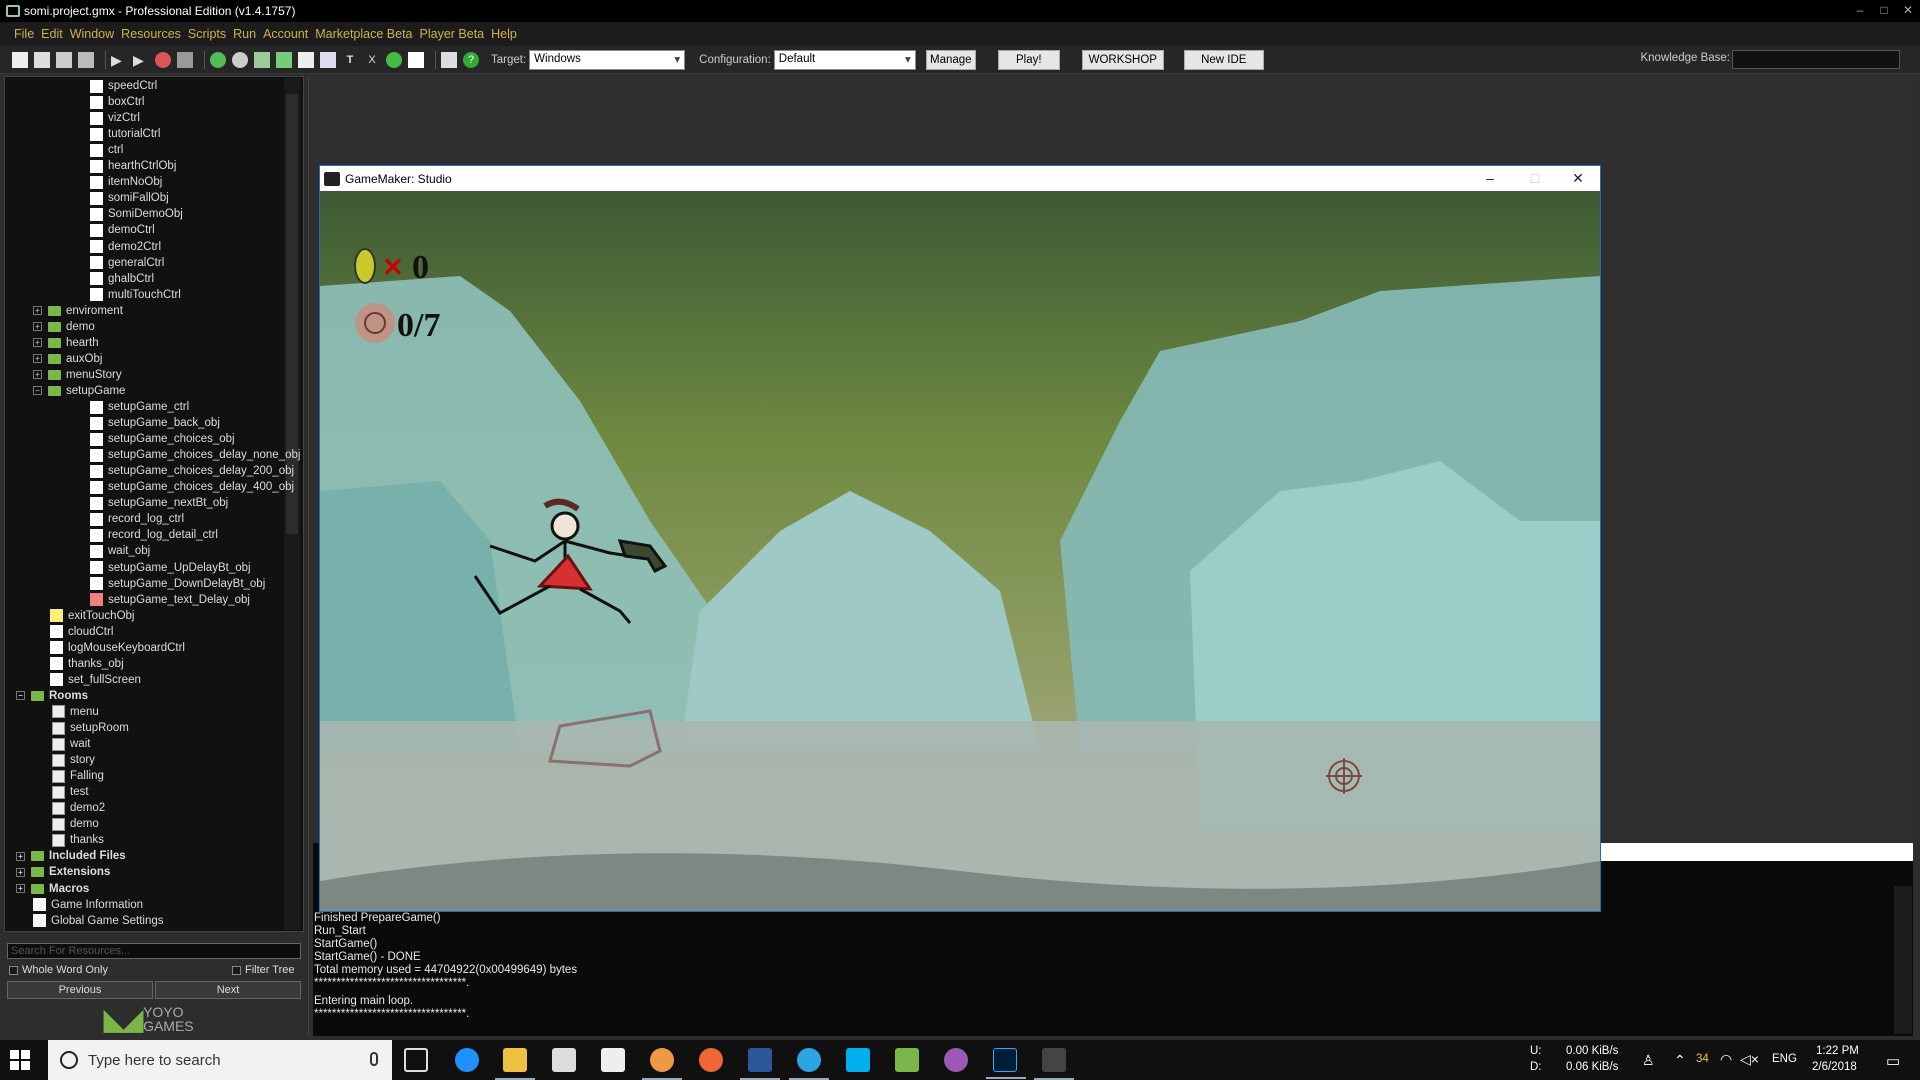 The width and height of the screenshot is (1920, 1080). I want to click on tree-item: cloudCtrl, so click(81, 632).